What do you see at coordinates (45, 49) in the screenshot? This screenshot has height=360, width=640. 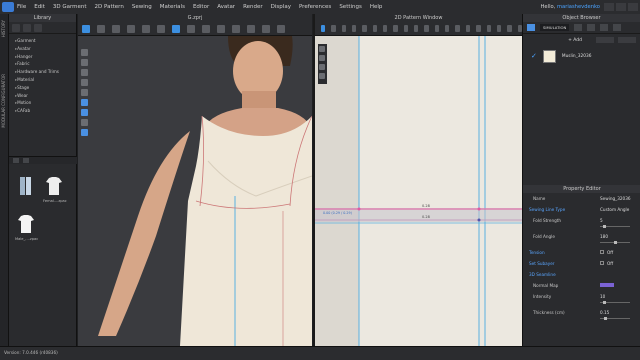 I see `library-item-avatar: Avatar` at bounding box center [45, 49].